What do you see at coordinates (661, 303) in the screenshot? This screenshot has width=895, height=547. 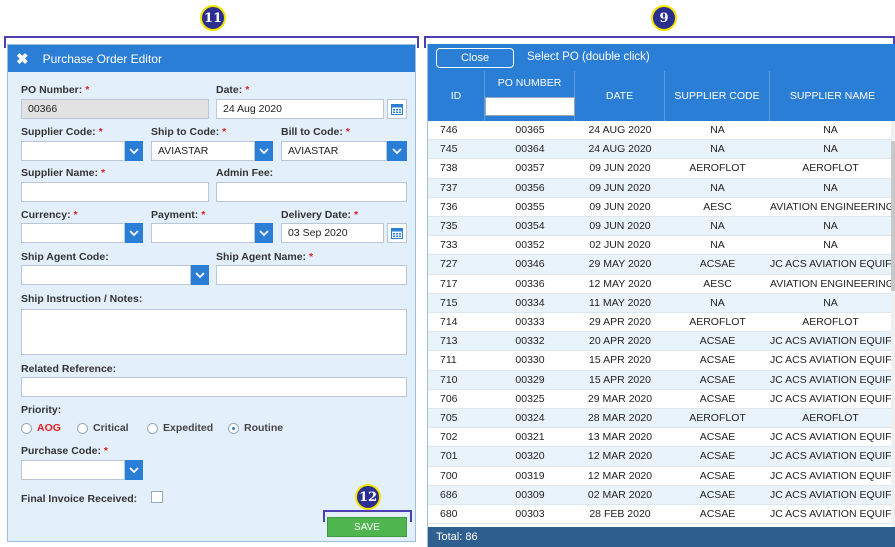 I see `table-row: 715 00334 11 MAY 2020 NA NA` at bounding box center [661, 303].